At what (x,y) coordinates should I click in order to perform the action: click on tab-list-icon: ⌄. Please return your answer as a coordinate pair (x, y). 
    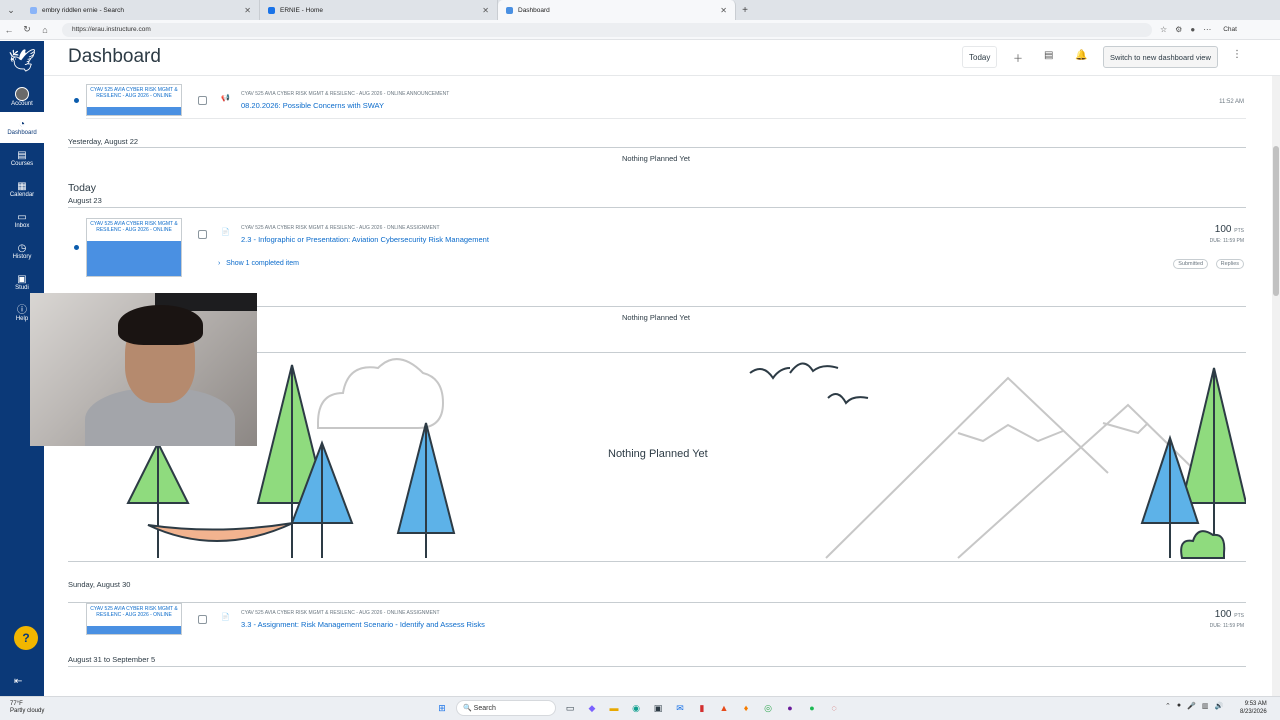
    Looking at the image, I should click on (11, 10).